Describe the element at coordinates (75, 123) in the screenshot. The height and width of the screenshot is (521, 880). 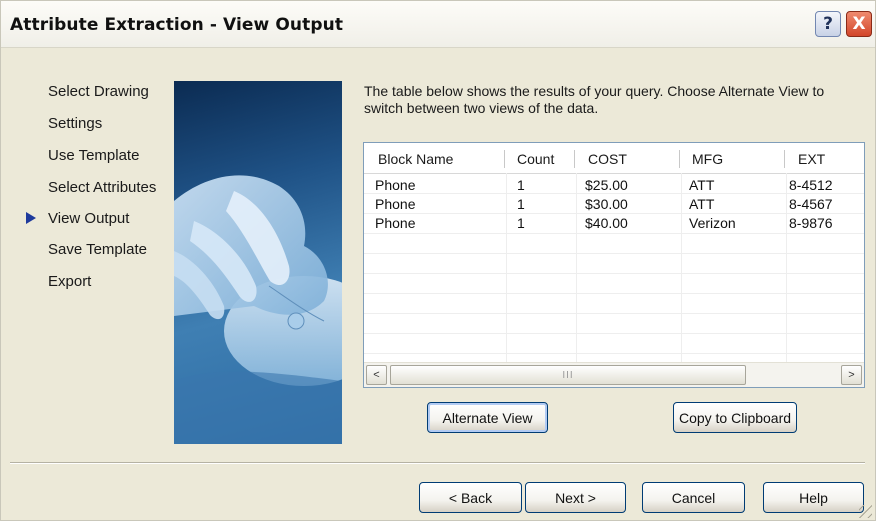
I see `step-settings: Settings` at that location.